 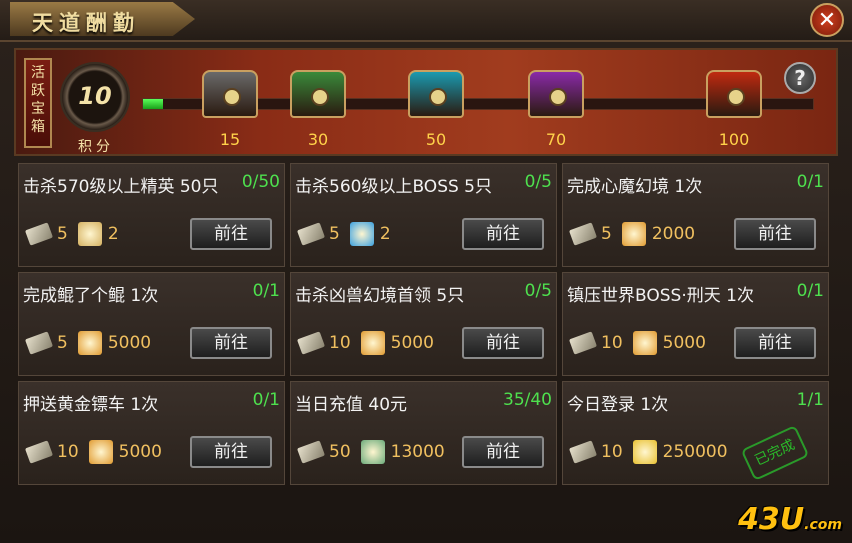 What do you see at coordinates (648, 452) in the screenshot?
I see `task-rewards: 10 250000` at bounding box center [648, 452].